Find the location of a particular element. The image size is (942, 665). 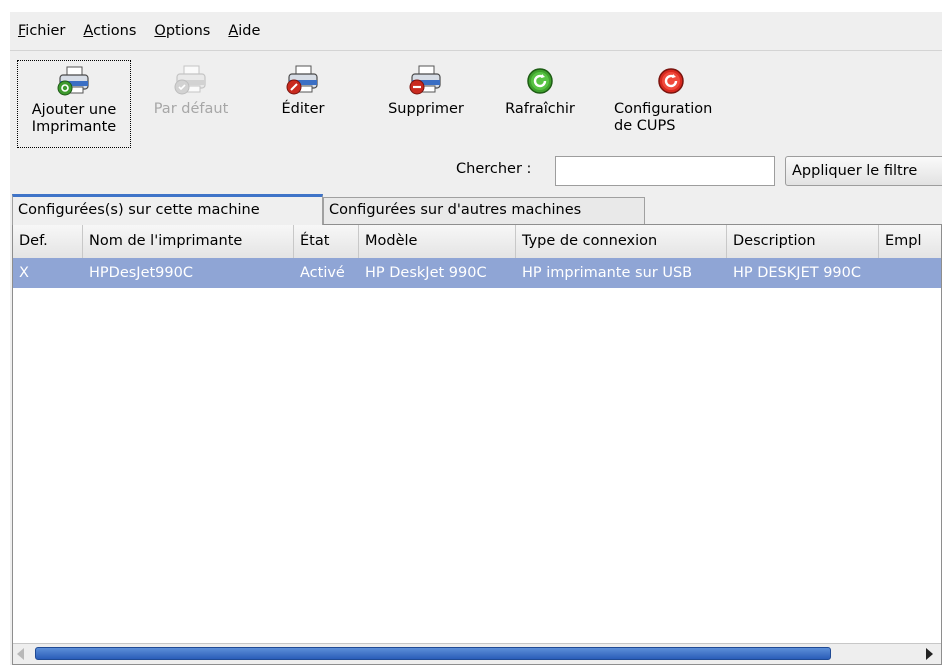

cell-connection: HP imprimante sur USB is located at coordinates (607, 273).